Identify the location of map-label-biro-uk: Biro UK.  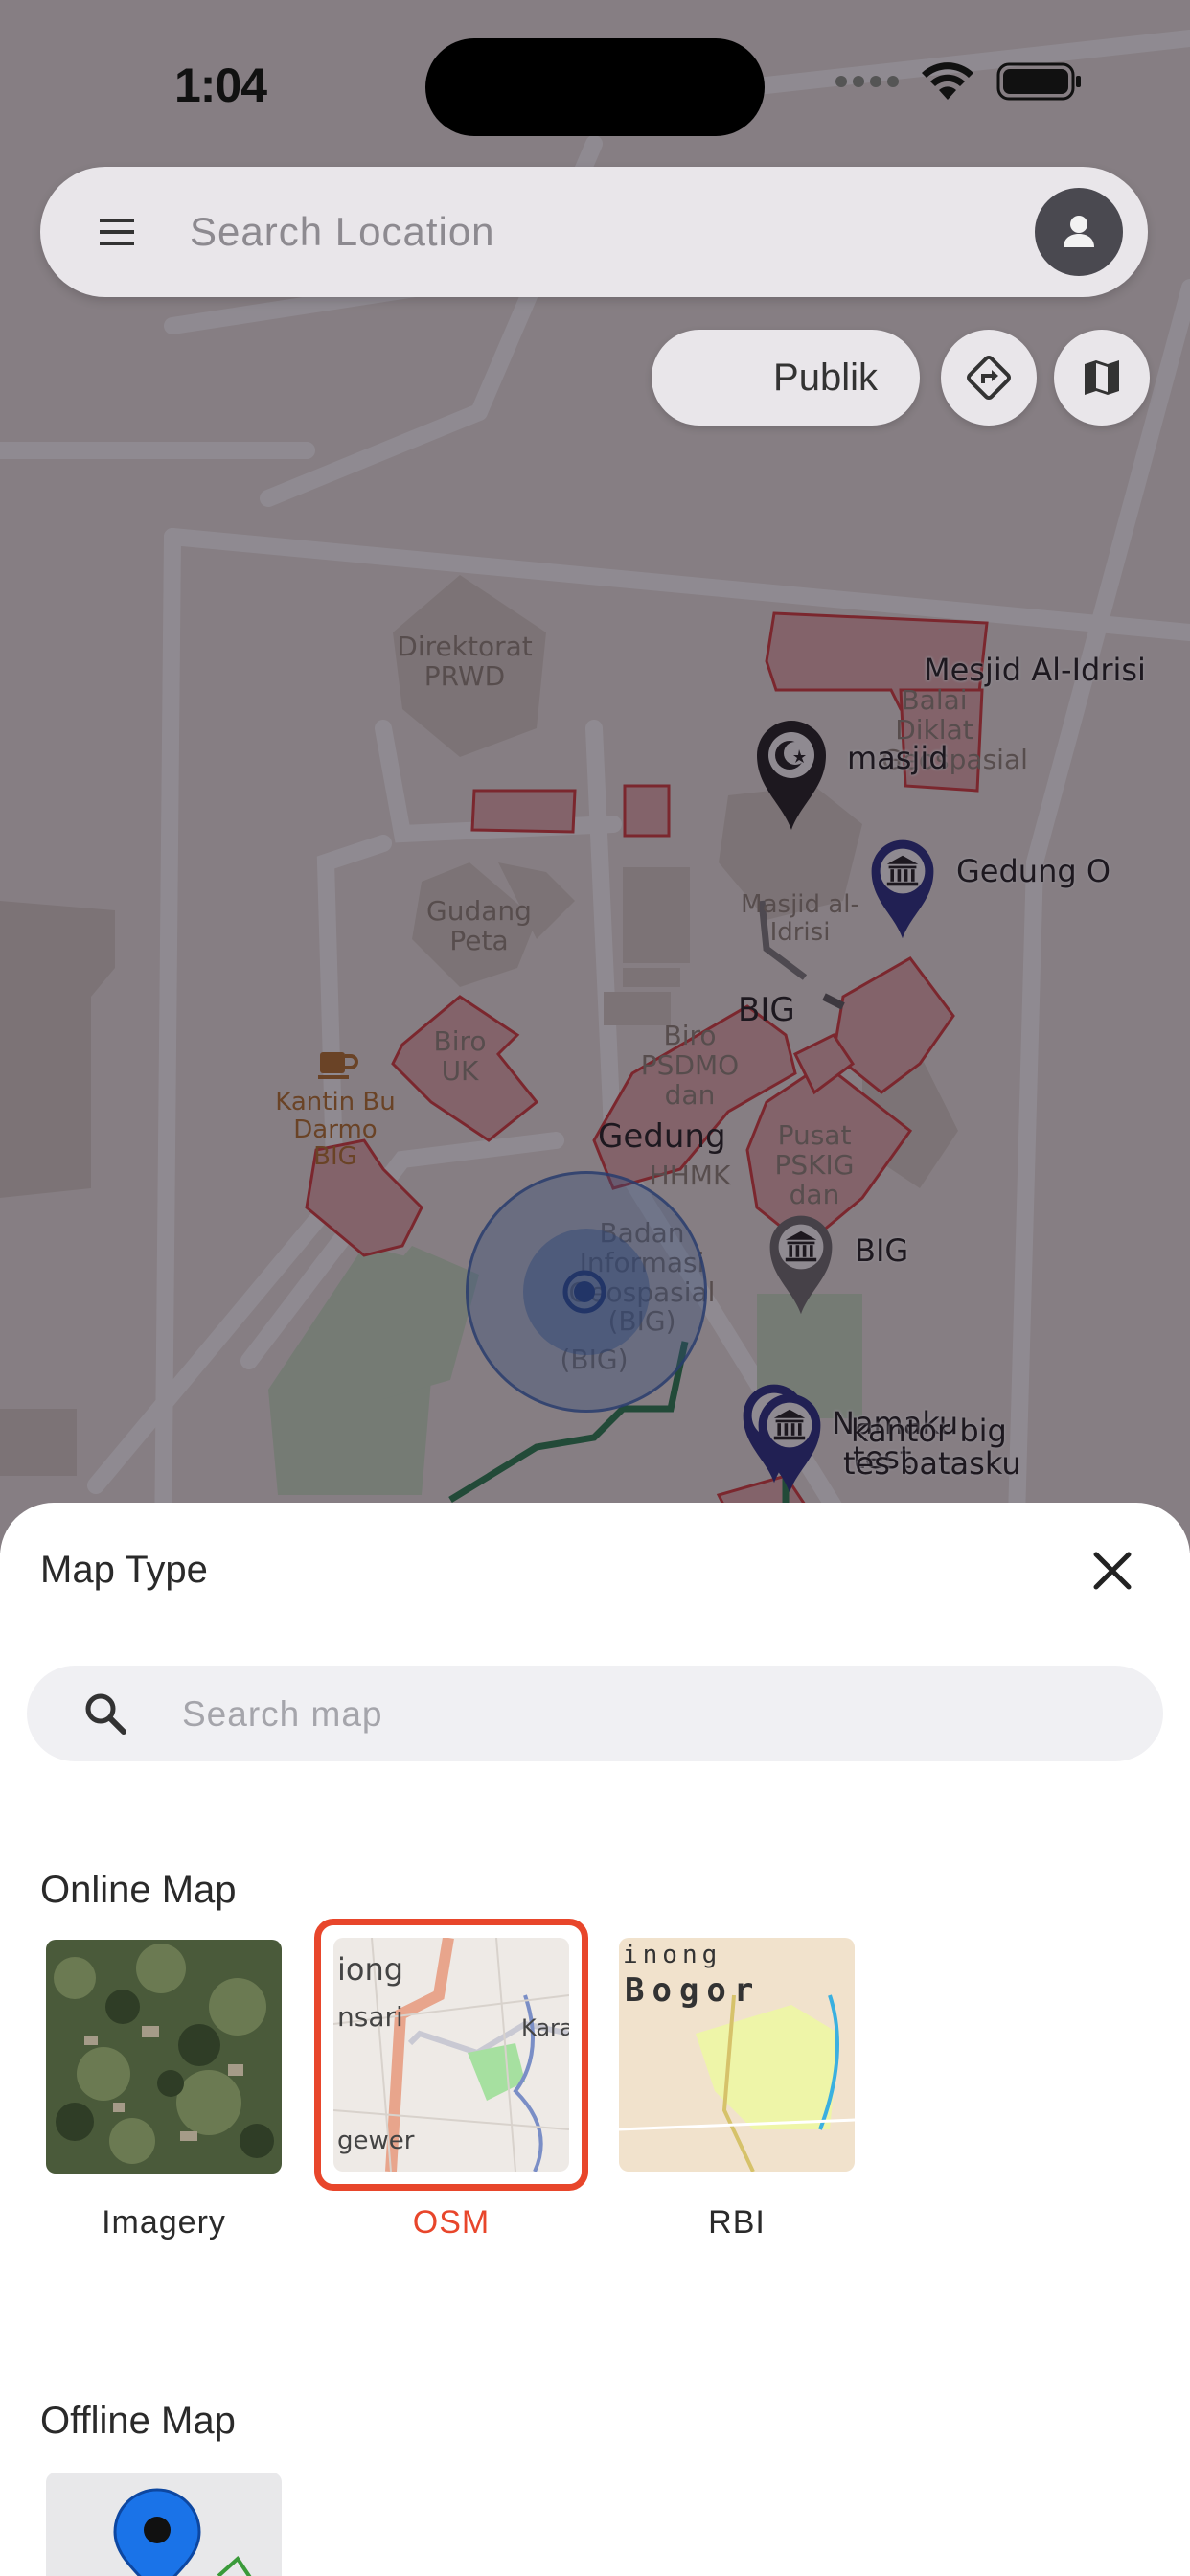
(460, 1056).